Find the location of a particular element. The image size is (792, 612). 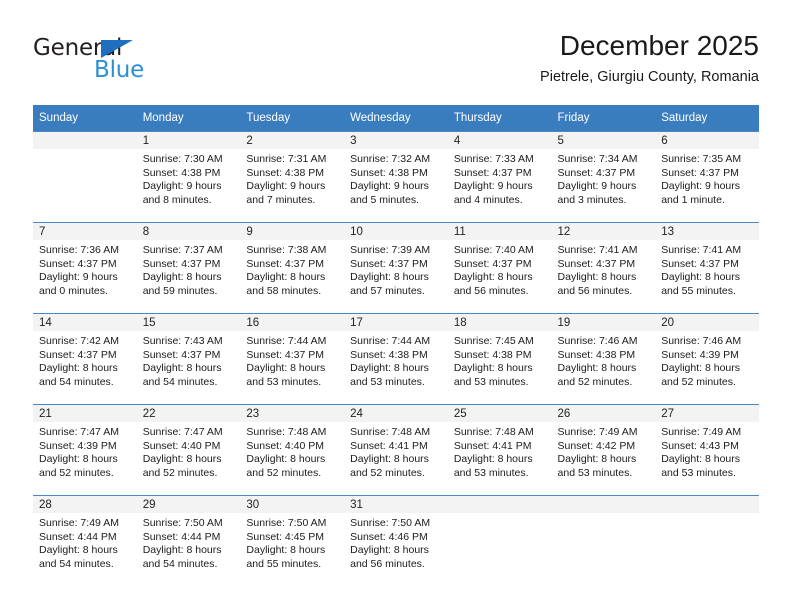

sunrise-text: Sunrise: 7:47 AM is located at coordinates (182, 432).